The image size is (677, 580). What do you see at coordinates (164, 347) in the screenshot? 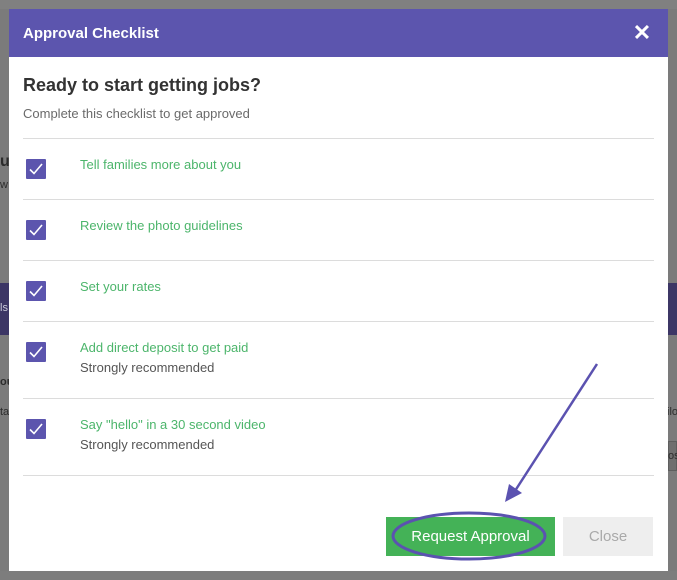
I see `checklist-item-label: Add direct deposit to get paid` at bounding box center [164, 347].